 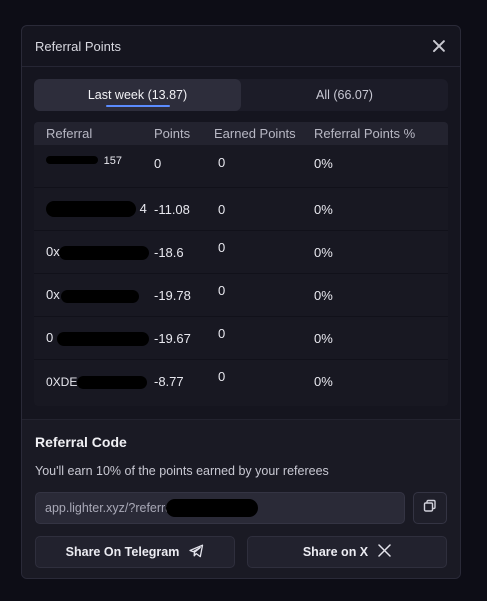 I want to click on points-cell: 0, so click(x=158, y=163).